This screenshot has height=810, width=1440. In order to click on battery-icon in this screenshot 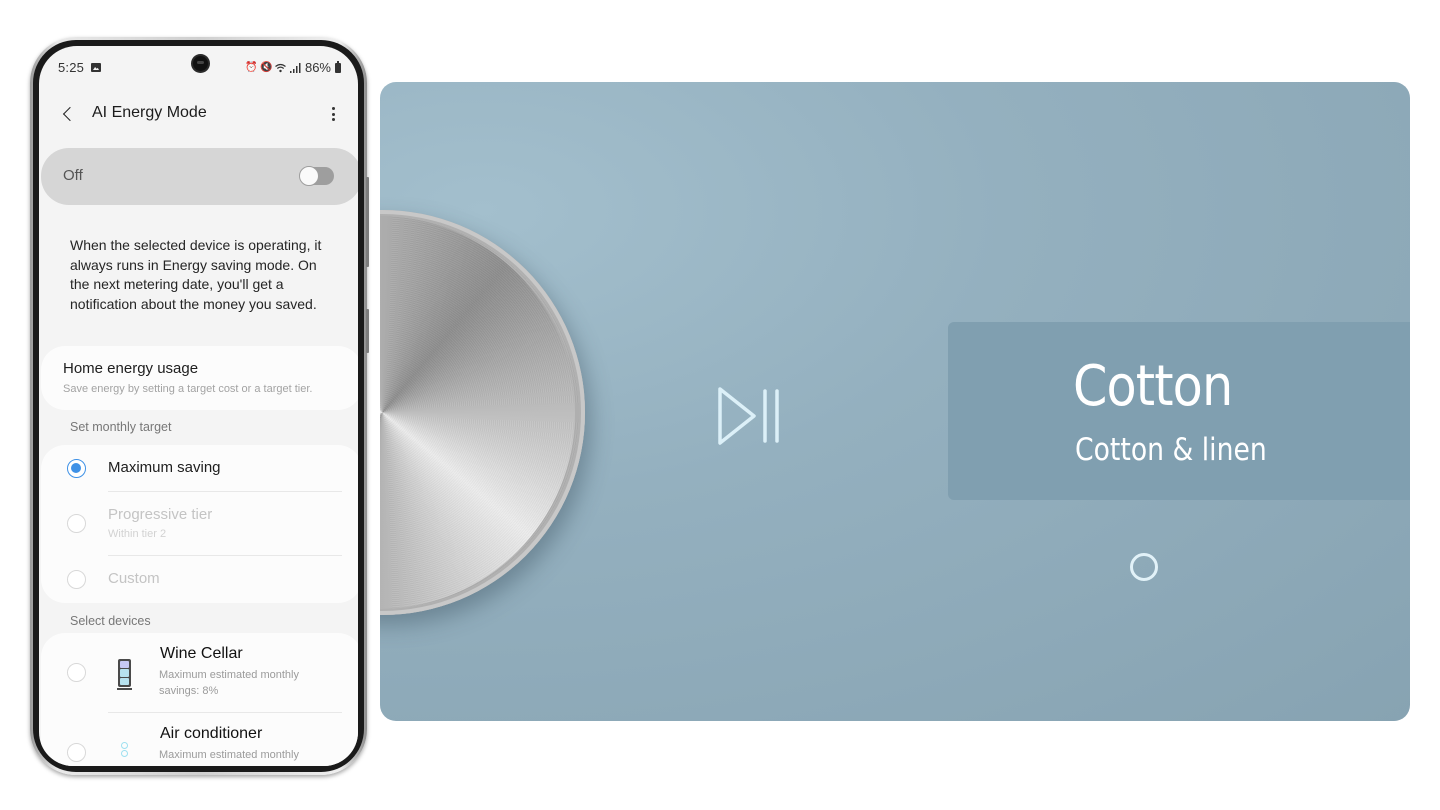, I will do `click(338, 66)`.